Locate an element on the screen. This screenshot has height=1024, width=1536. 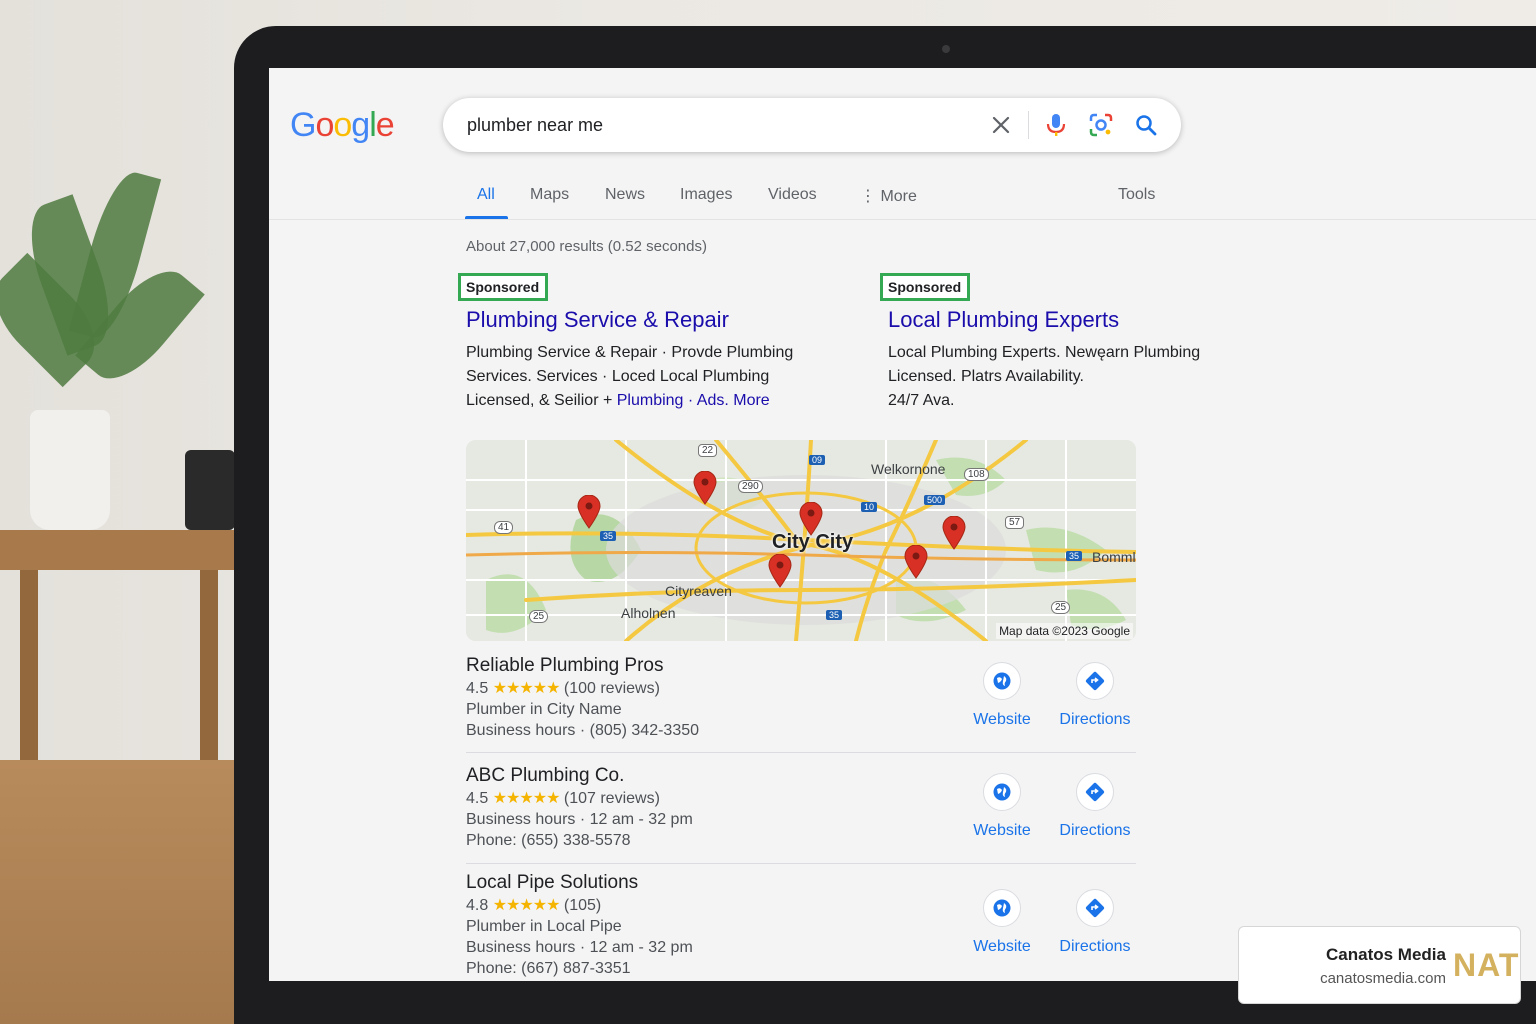
result-stats: About 27,000 results (0.52 seconds) is located at coordinates (586, 246).